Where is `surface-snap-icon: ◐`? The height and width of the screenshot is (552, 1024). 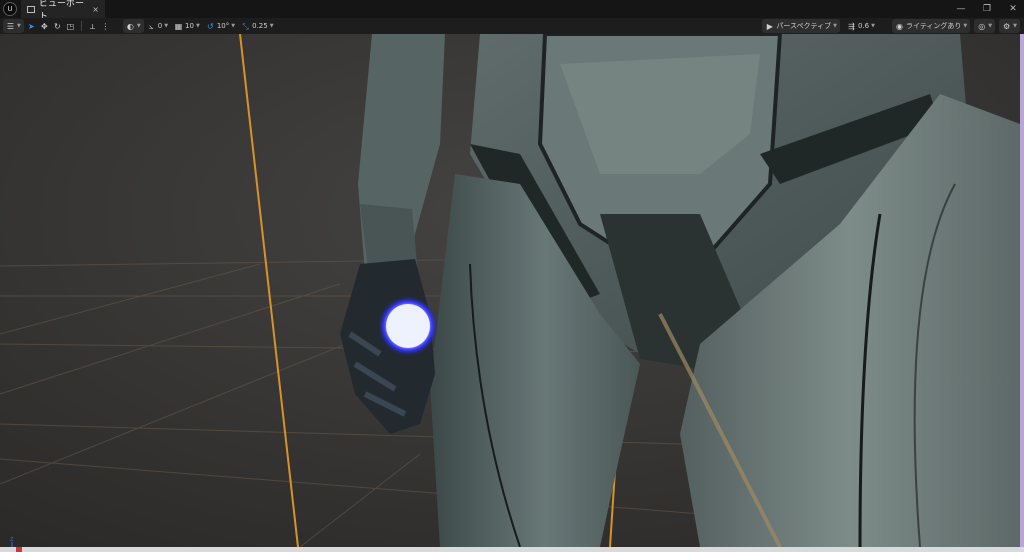
surface-snap-icon: ◐ is located at coordinates (130, 26).